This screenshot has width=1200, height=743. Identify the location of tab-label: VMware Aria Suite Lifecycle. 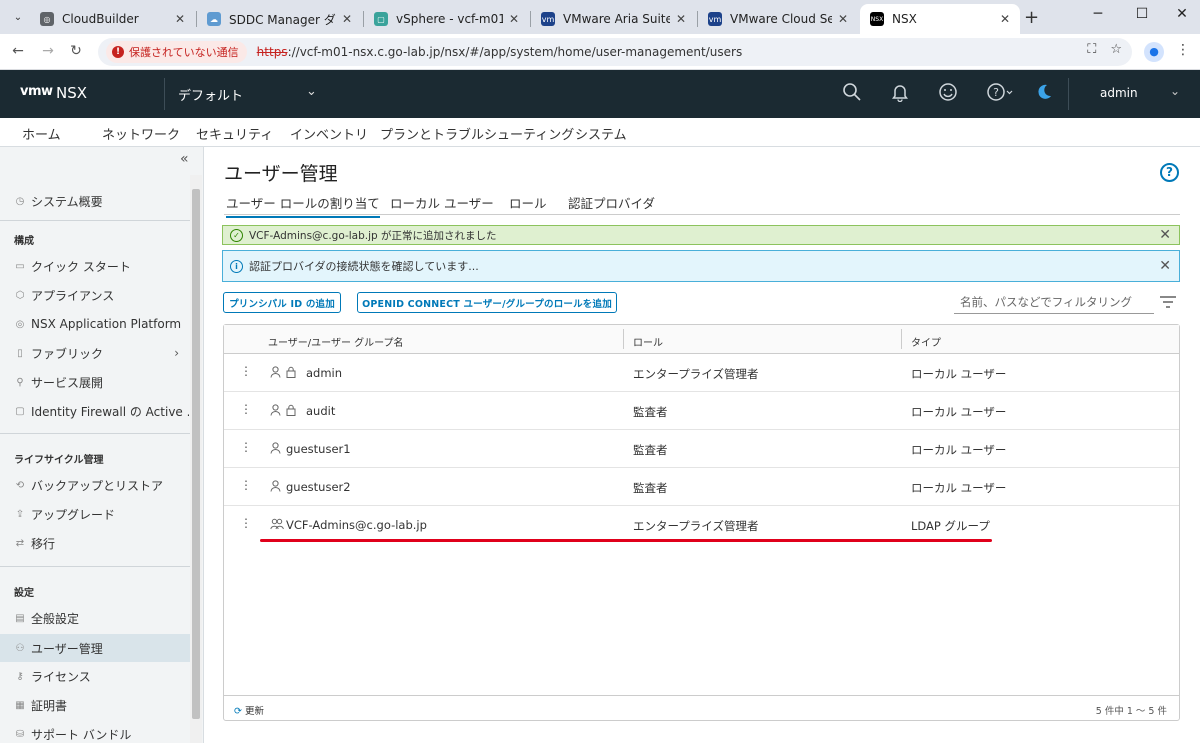
(616, 19).